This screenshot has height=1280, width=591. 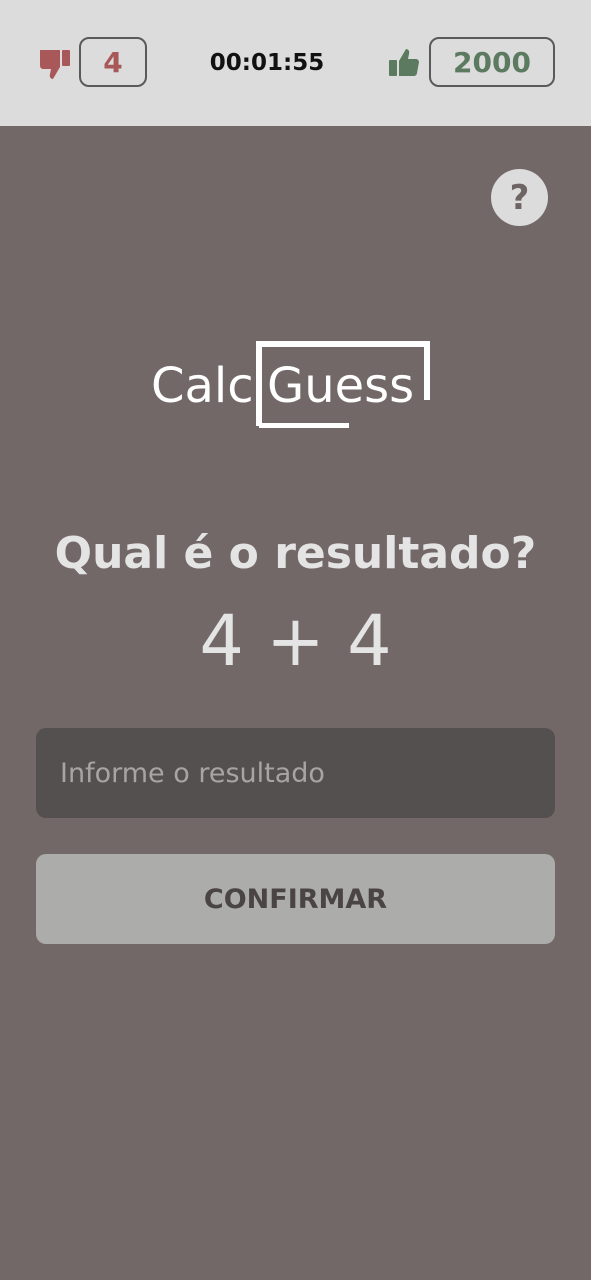 I want to click on help-button: ?, so click(x=519, y=197).